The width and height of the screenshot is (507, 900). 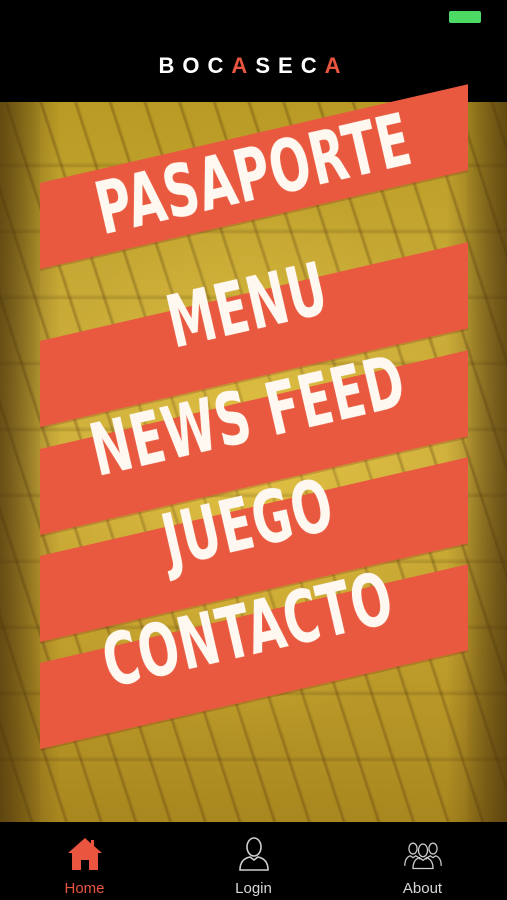 What do you see at coordinates (195, 65) in the screenshot?
I see `logo-letter: O` at bounding box center [195, 65].